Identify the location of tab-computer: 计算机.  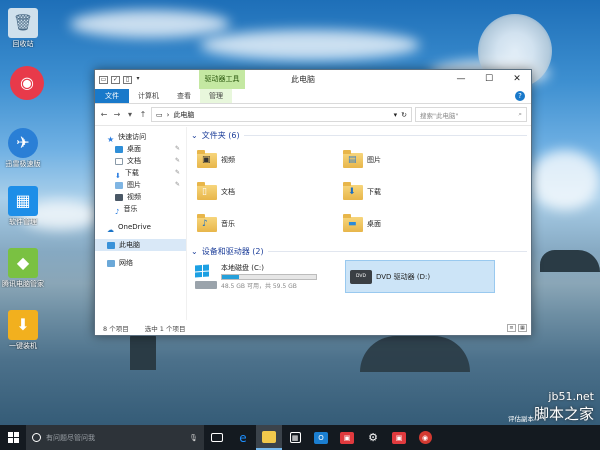
(148, 96).